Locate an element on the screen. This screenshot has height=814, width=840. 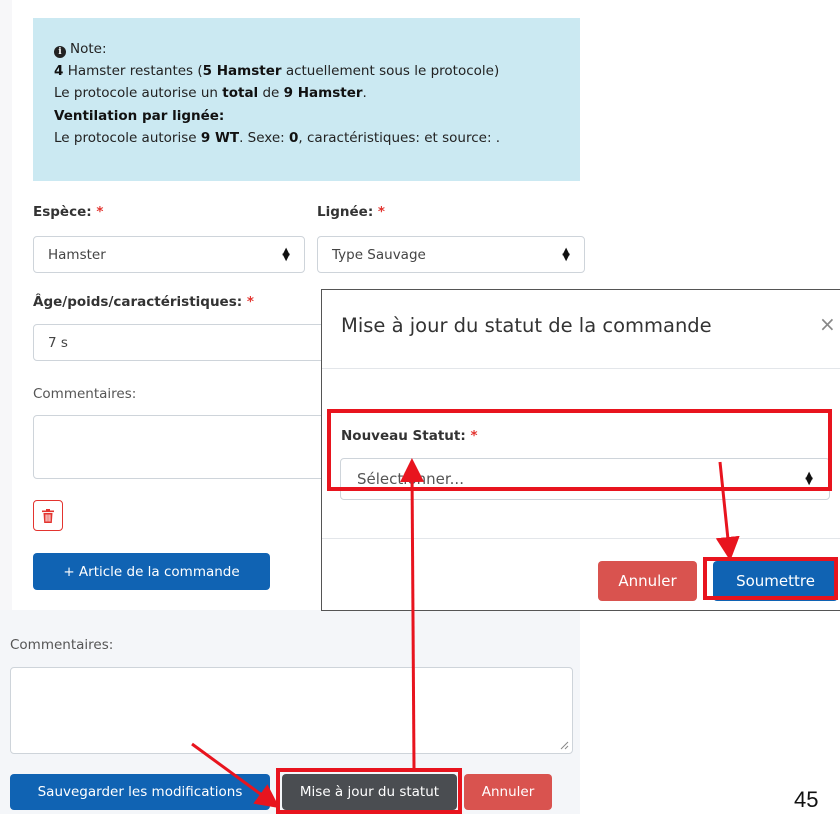
espece-label: Espèce: * is located at coordinates (68, 212).